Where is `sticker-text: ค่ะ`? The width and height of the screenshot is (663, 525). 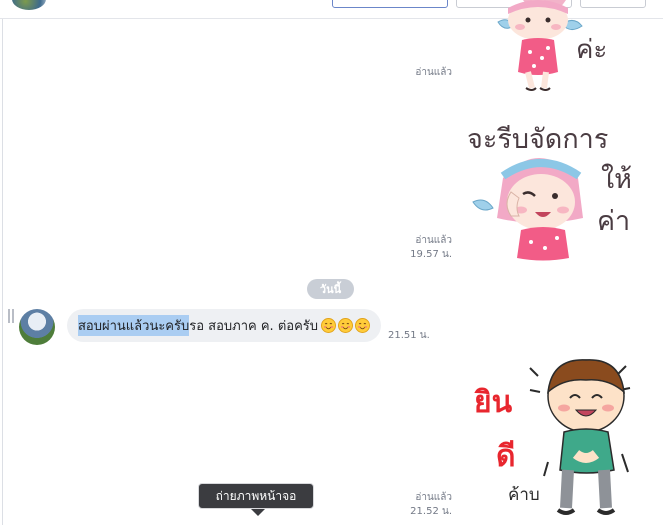 sticker-text: ค่ะ is located at coordinates (591, 50).